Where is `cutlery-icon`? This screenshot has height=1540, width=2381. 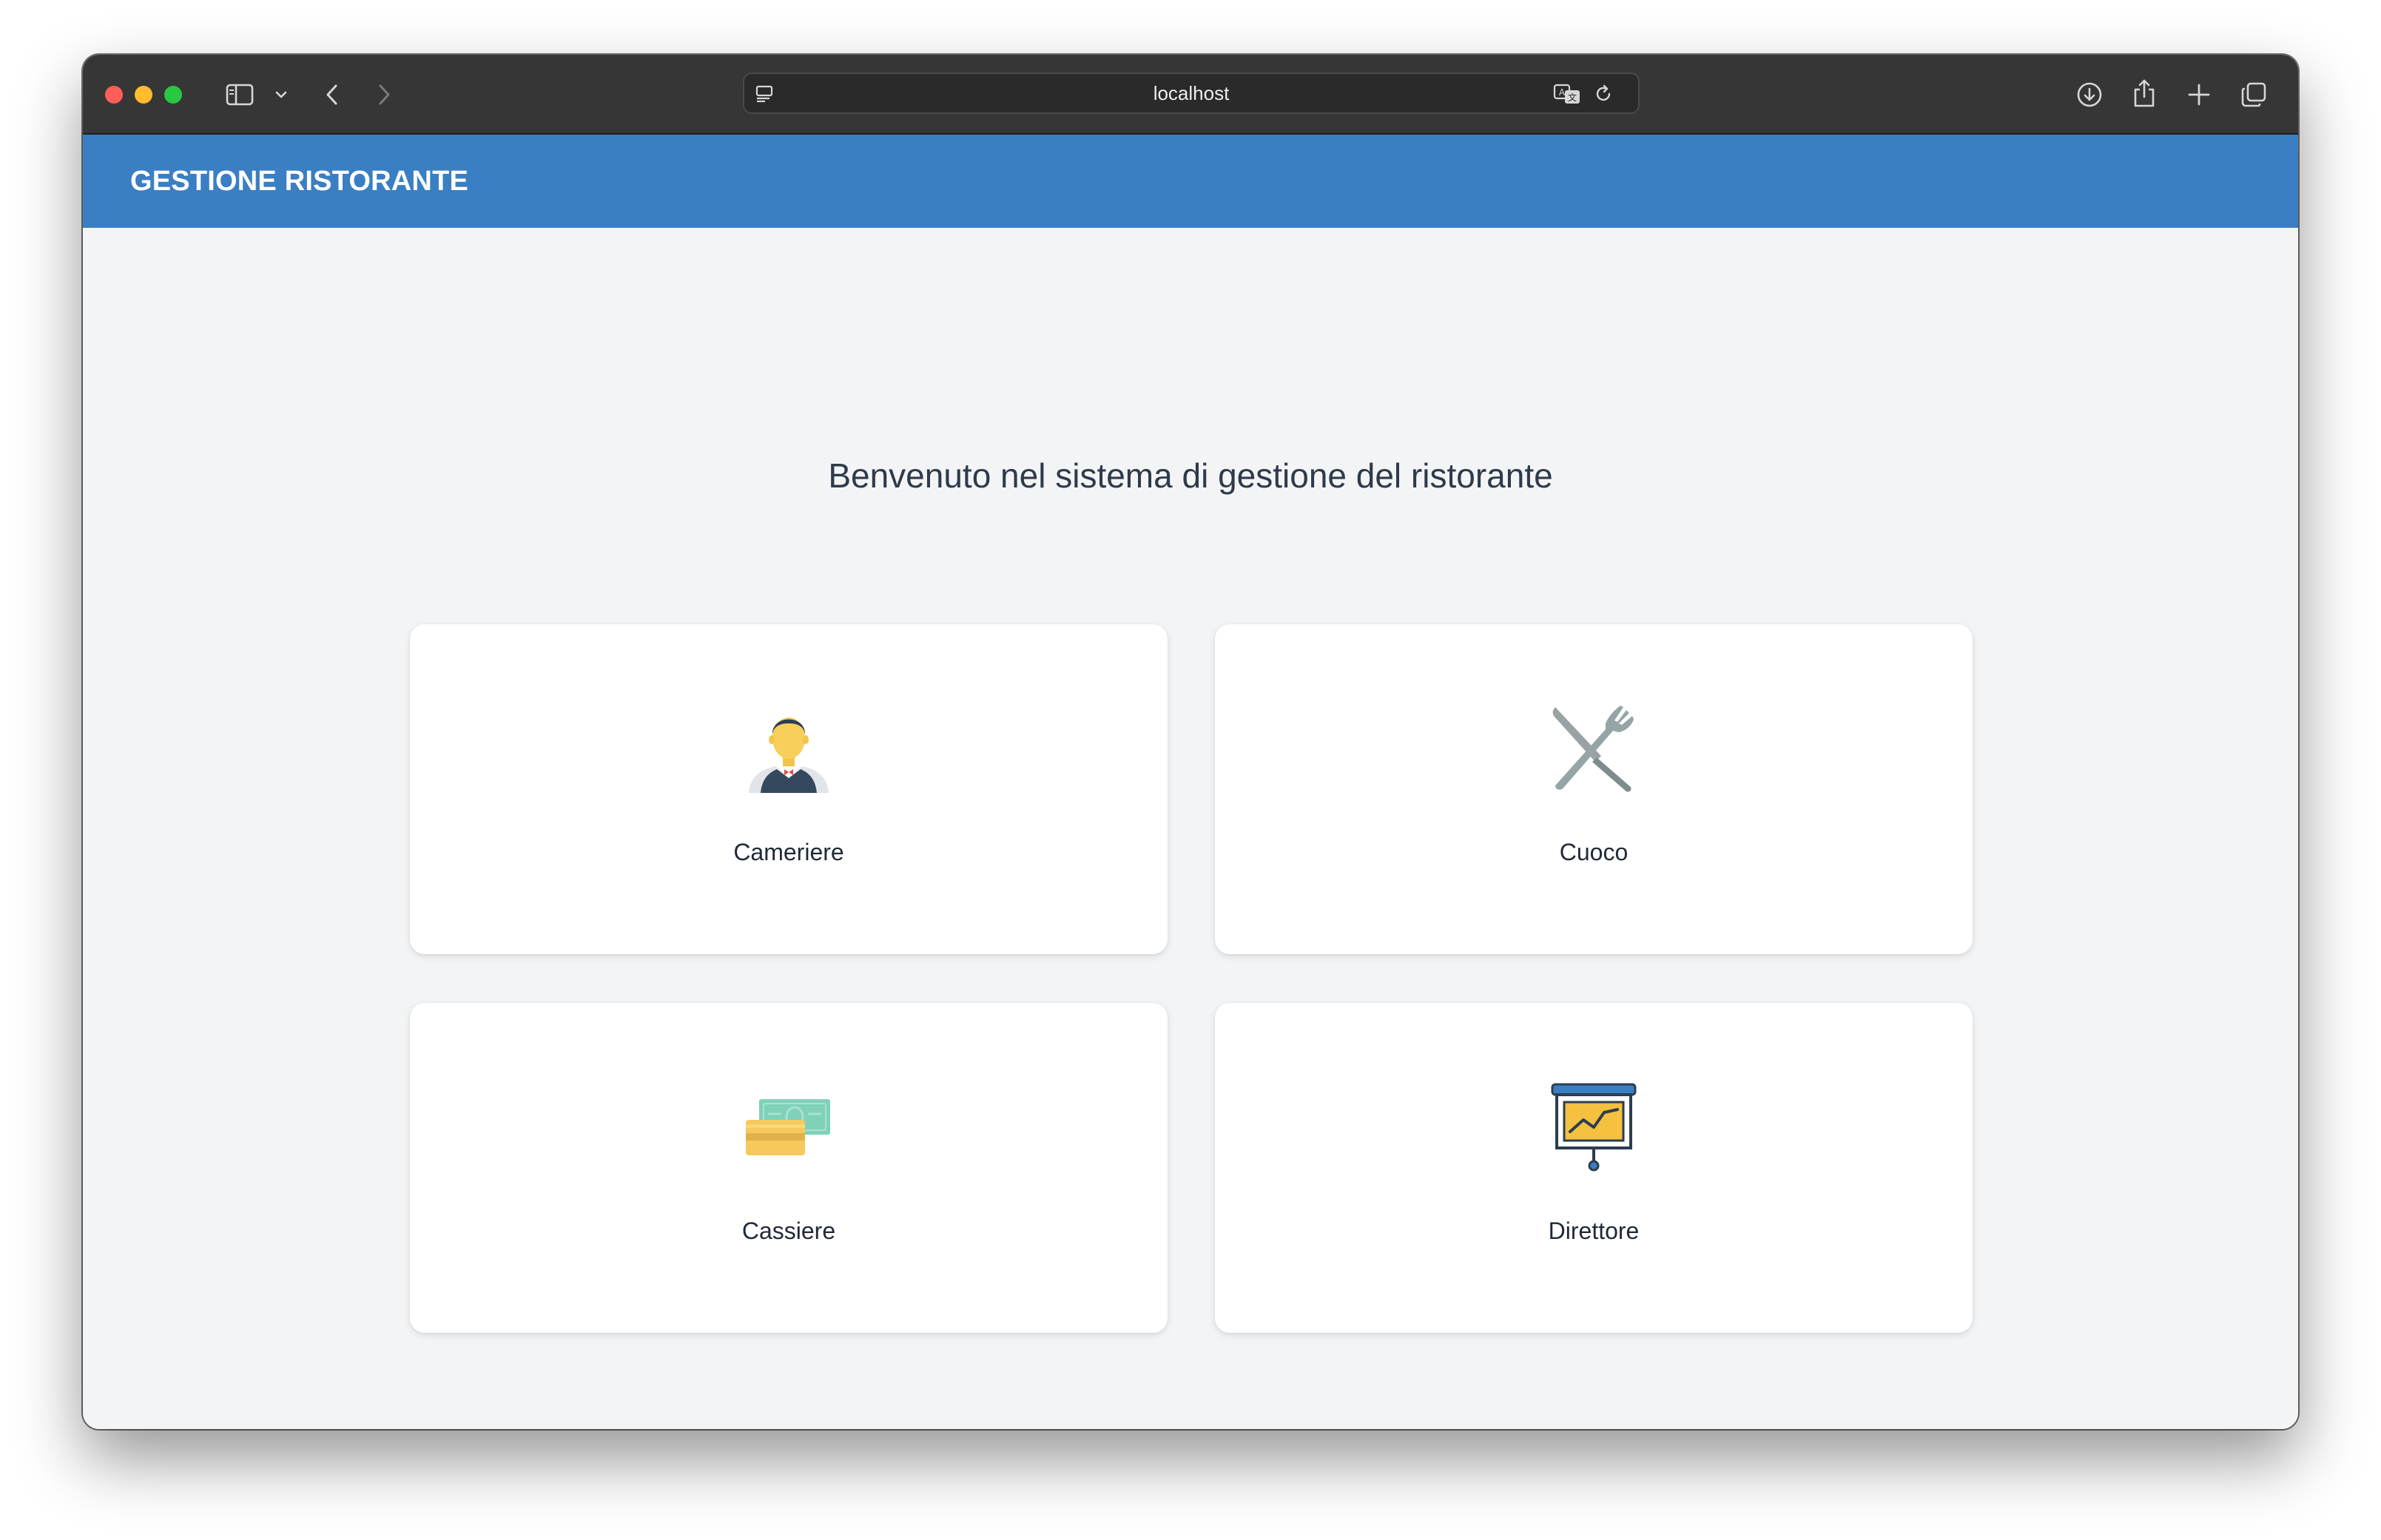
cutlery-icon is located at coordinates (1593, 748).